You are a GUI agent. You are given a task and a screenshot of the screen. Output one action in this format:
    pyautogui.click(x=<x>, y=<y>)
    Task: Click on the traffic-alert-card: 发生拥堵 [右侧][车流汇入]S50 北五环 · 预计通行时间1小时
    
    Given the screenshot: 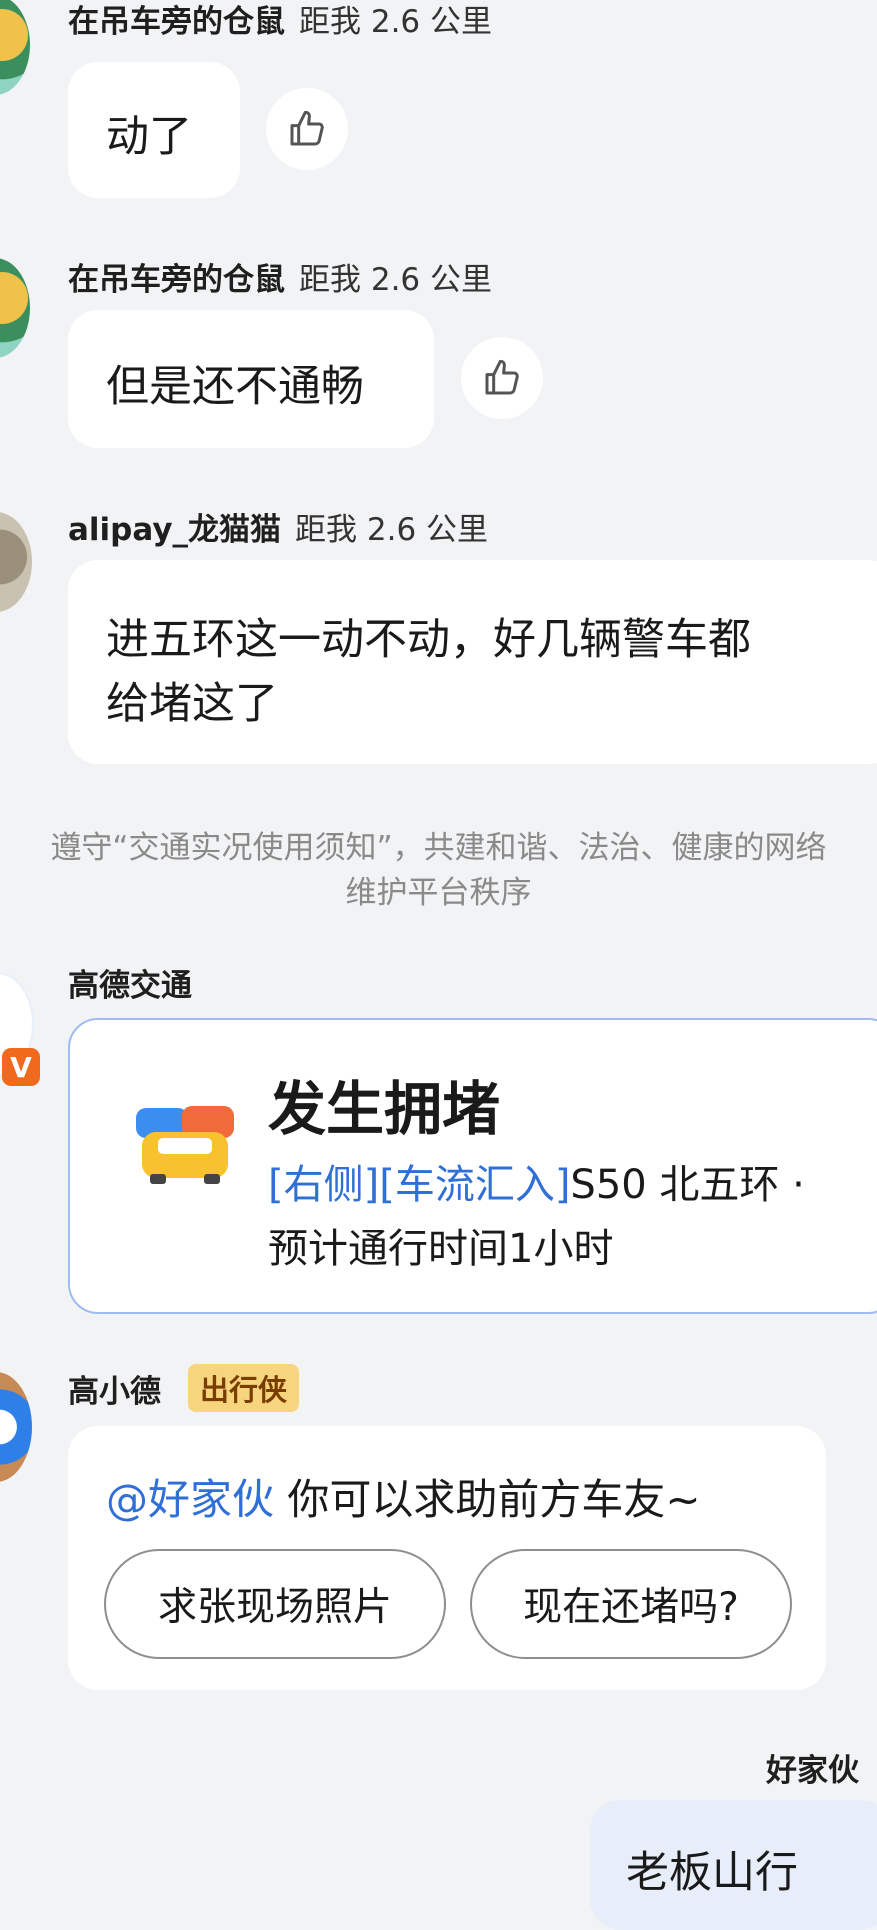 What is the action you would take?
    pyautogui.click(x=472, y=1166)
    